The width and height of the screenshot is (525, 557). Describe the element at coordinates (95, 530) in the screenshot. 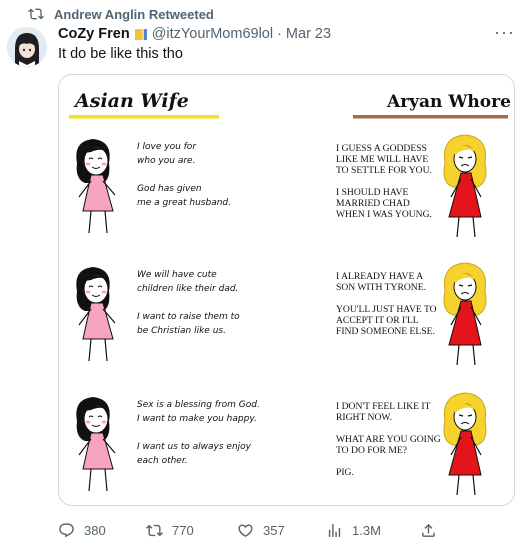

I see `reply-count: 380` at that location.